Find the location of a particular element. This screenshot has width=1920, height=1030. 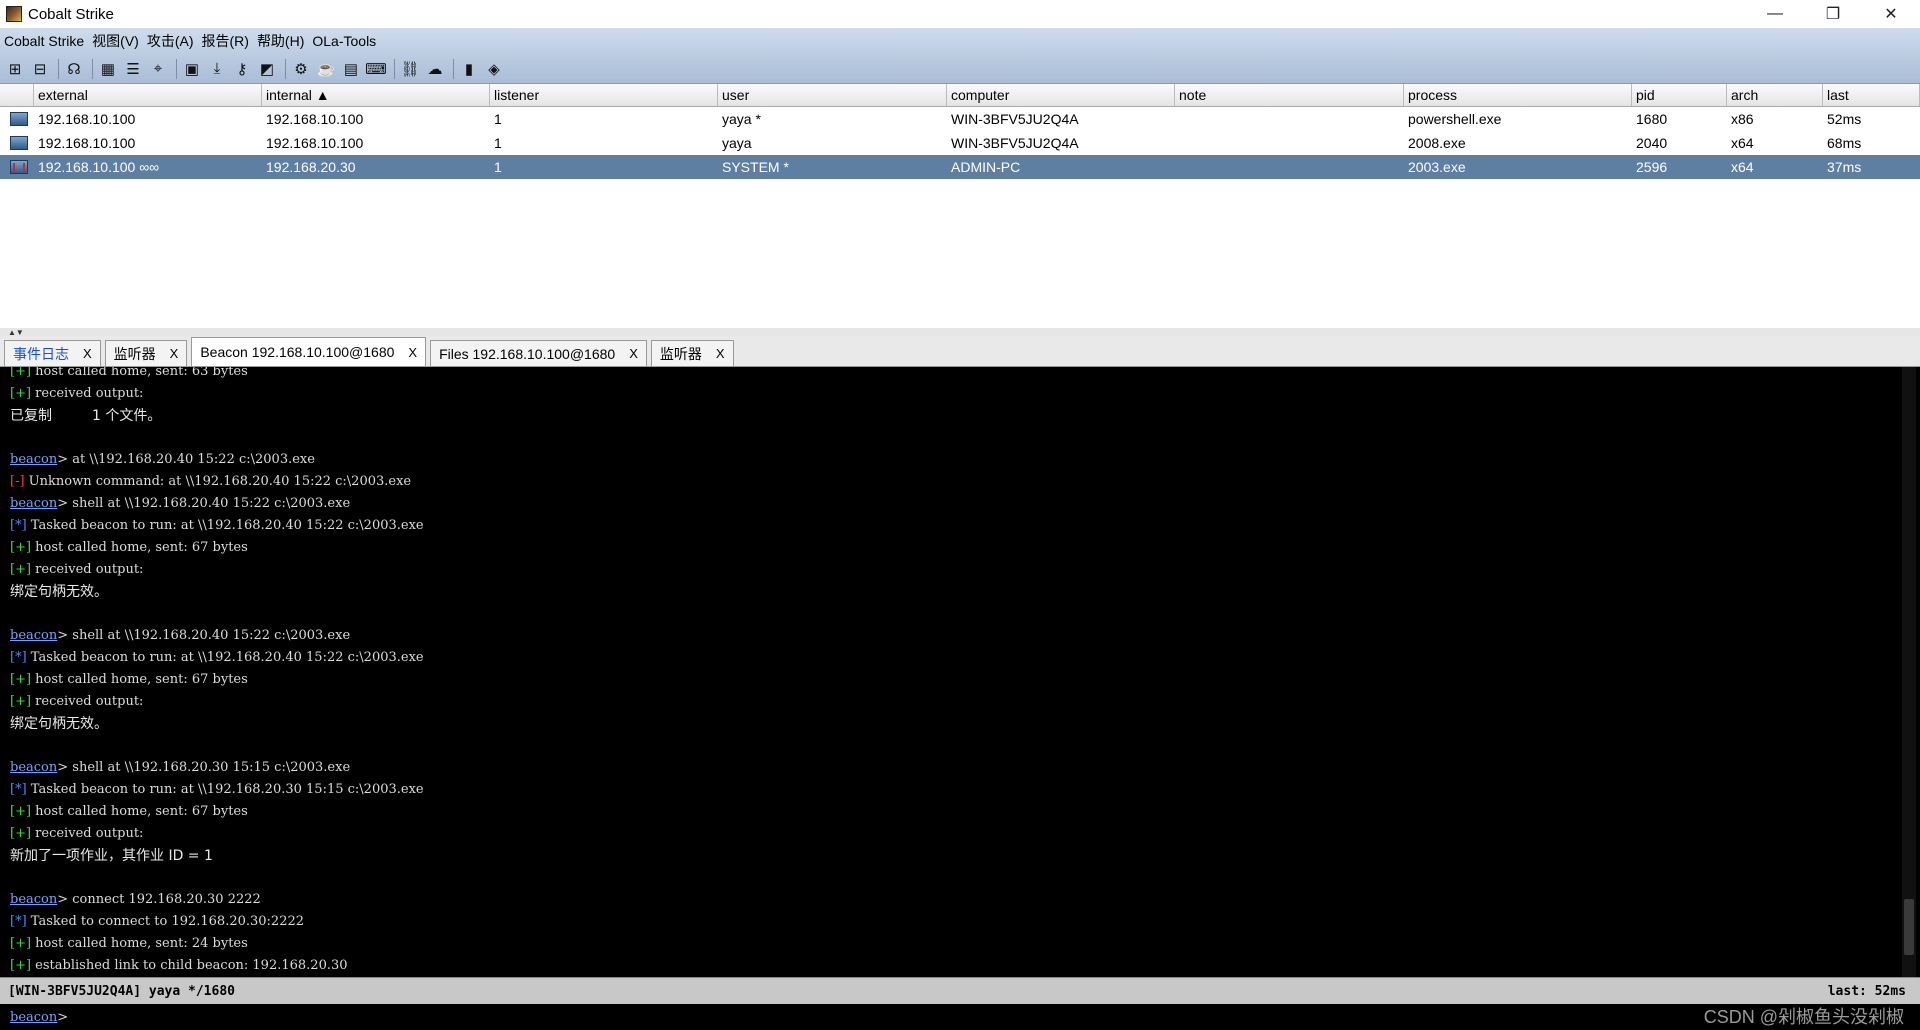

console-text: host called home, sent: 67 bytes is located at coordinates (139, 547).